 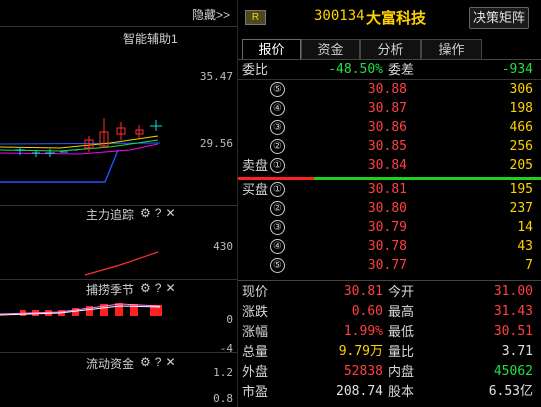 What do you see at coordinates (529, 265) in the screenshot?
I see `order-volume: 7` at bounding box center [529, 265].